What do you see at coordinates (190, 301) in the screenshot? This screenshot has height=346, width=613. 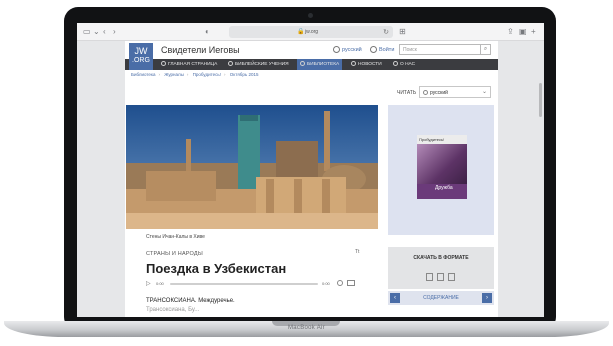 I see `article-body: ТРАНСОКСИАНА. Междуречье.` at bounding box center [190, 301].